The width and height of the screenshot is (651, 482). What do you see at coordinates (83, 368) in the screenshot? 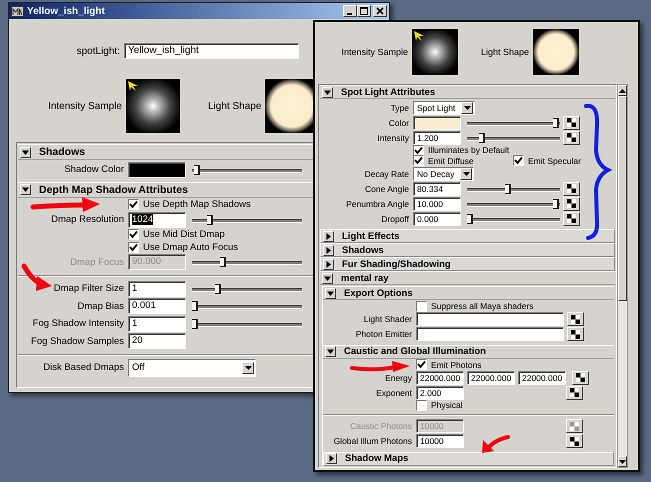
I see `field-label: Disk Based Dmaps` at bounding box center [83, 368].